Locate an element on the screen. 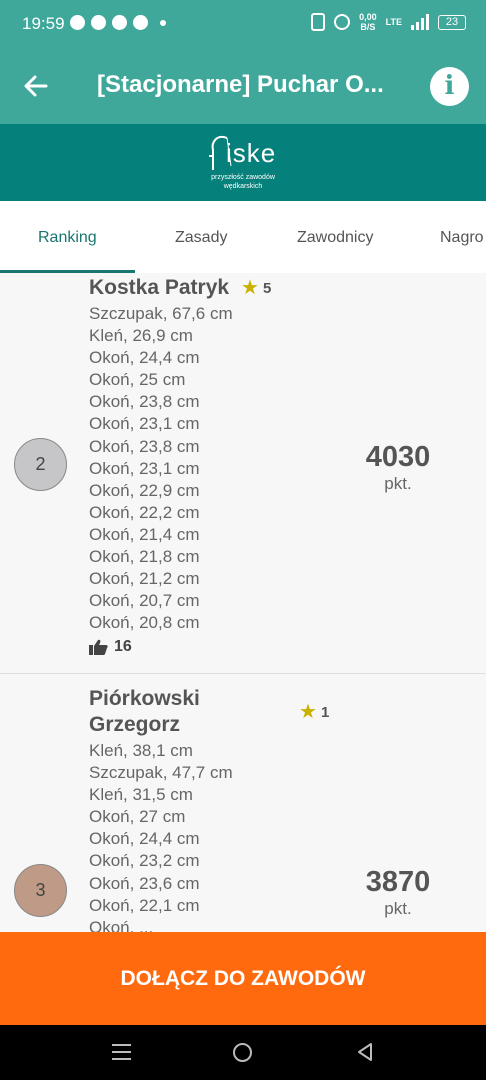 The height and width of the screenshot is (1080, 486). points: 4030 pkt. is located at coordinates (398, 468).